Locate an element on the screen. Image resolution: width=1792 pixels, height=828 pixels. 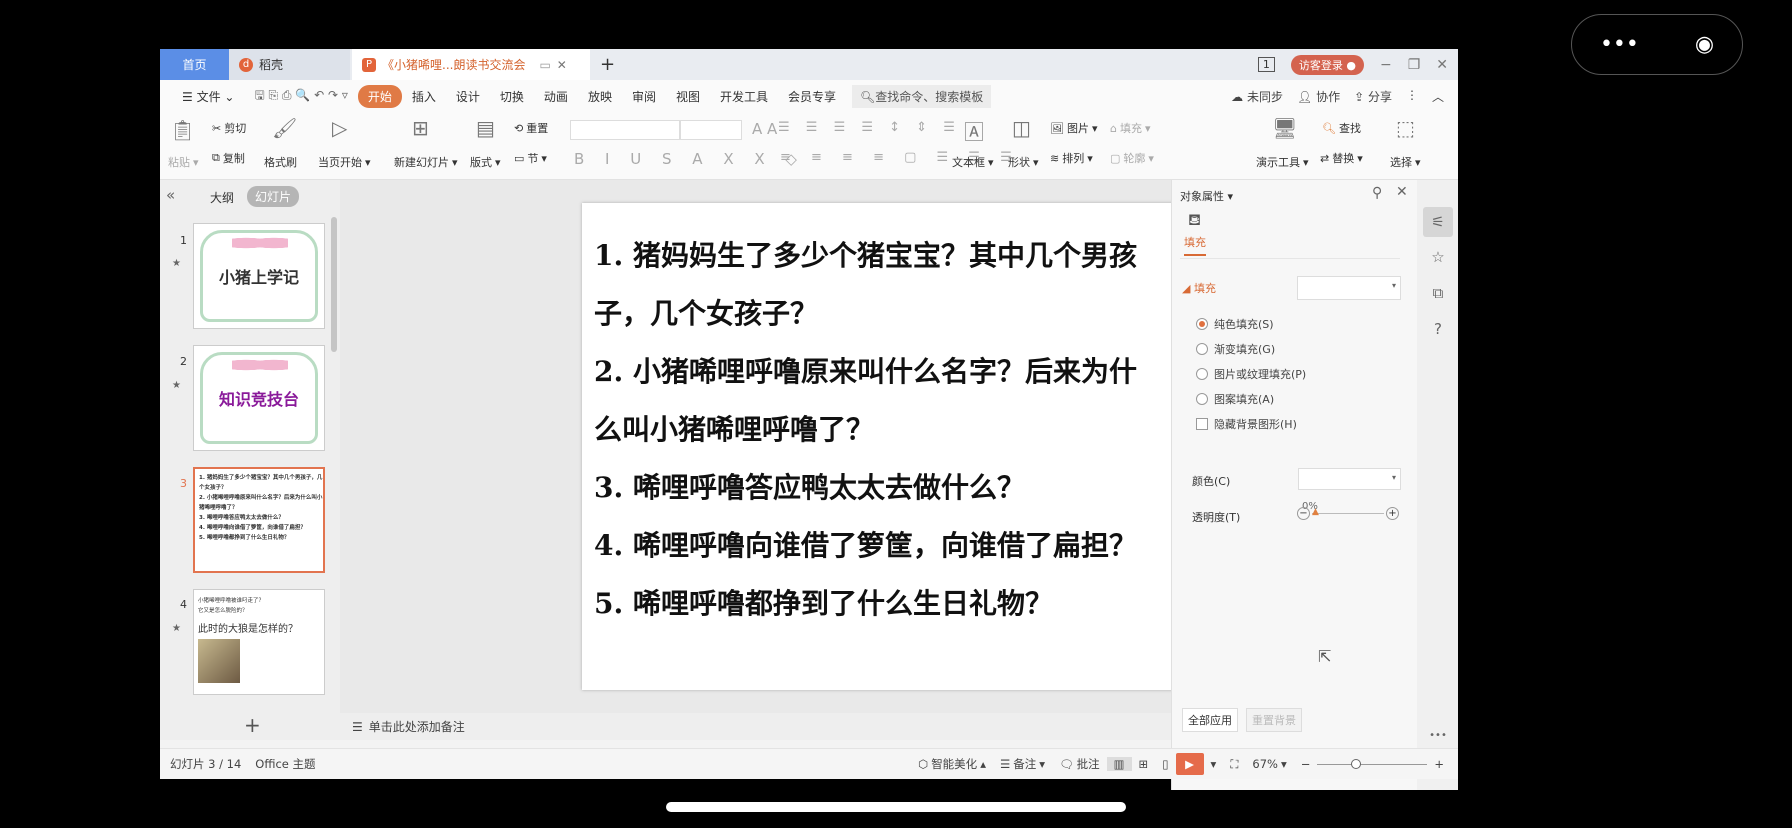
sync-button: ☁ 未同步 is located at coordinates (1257, 96).